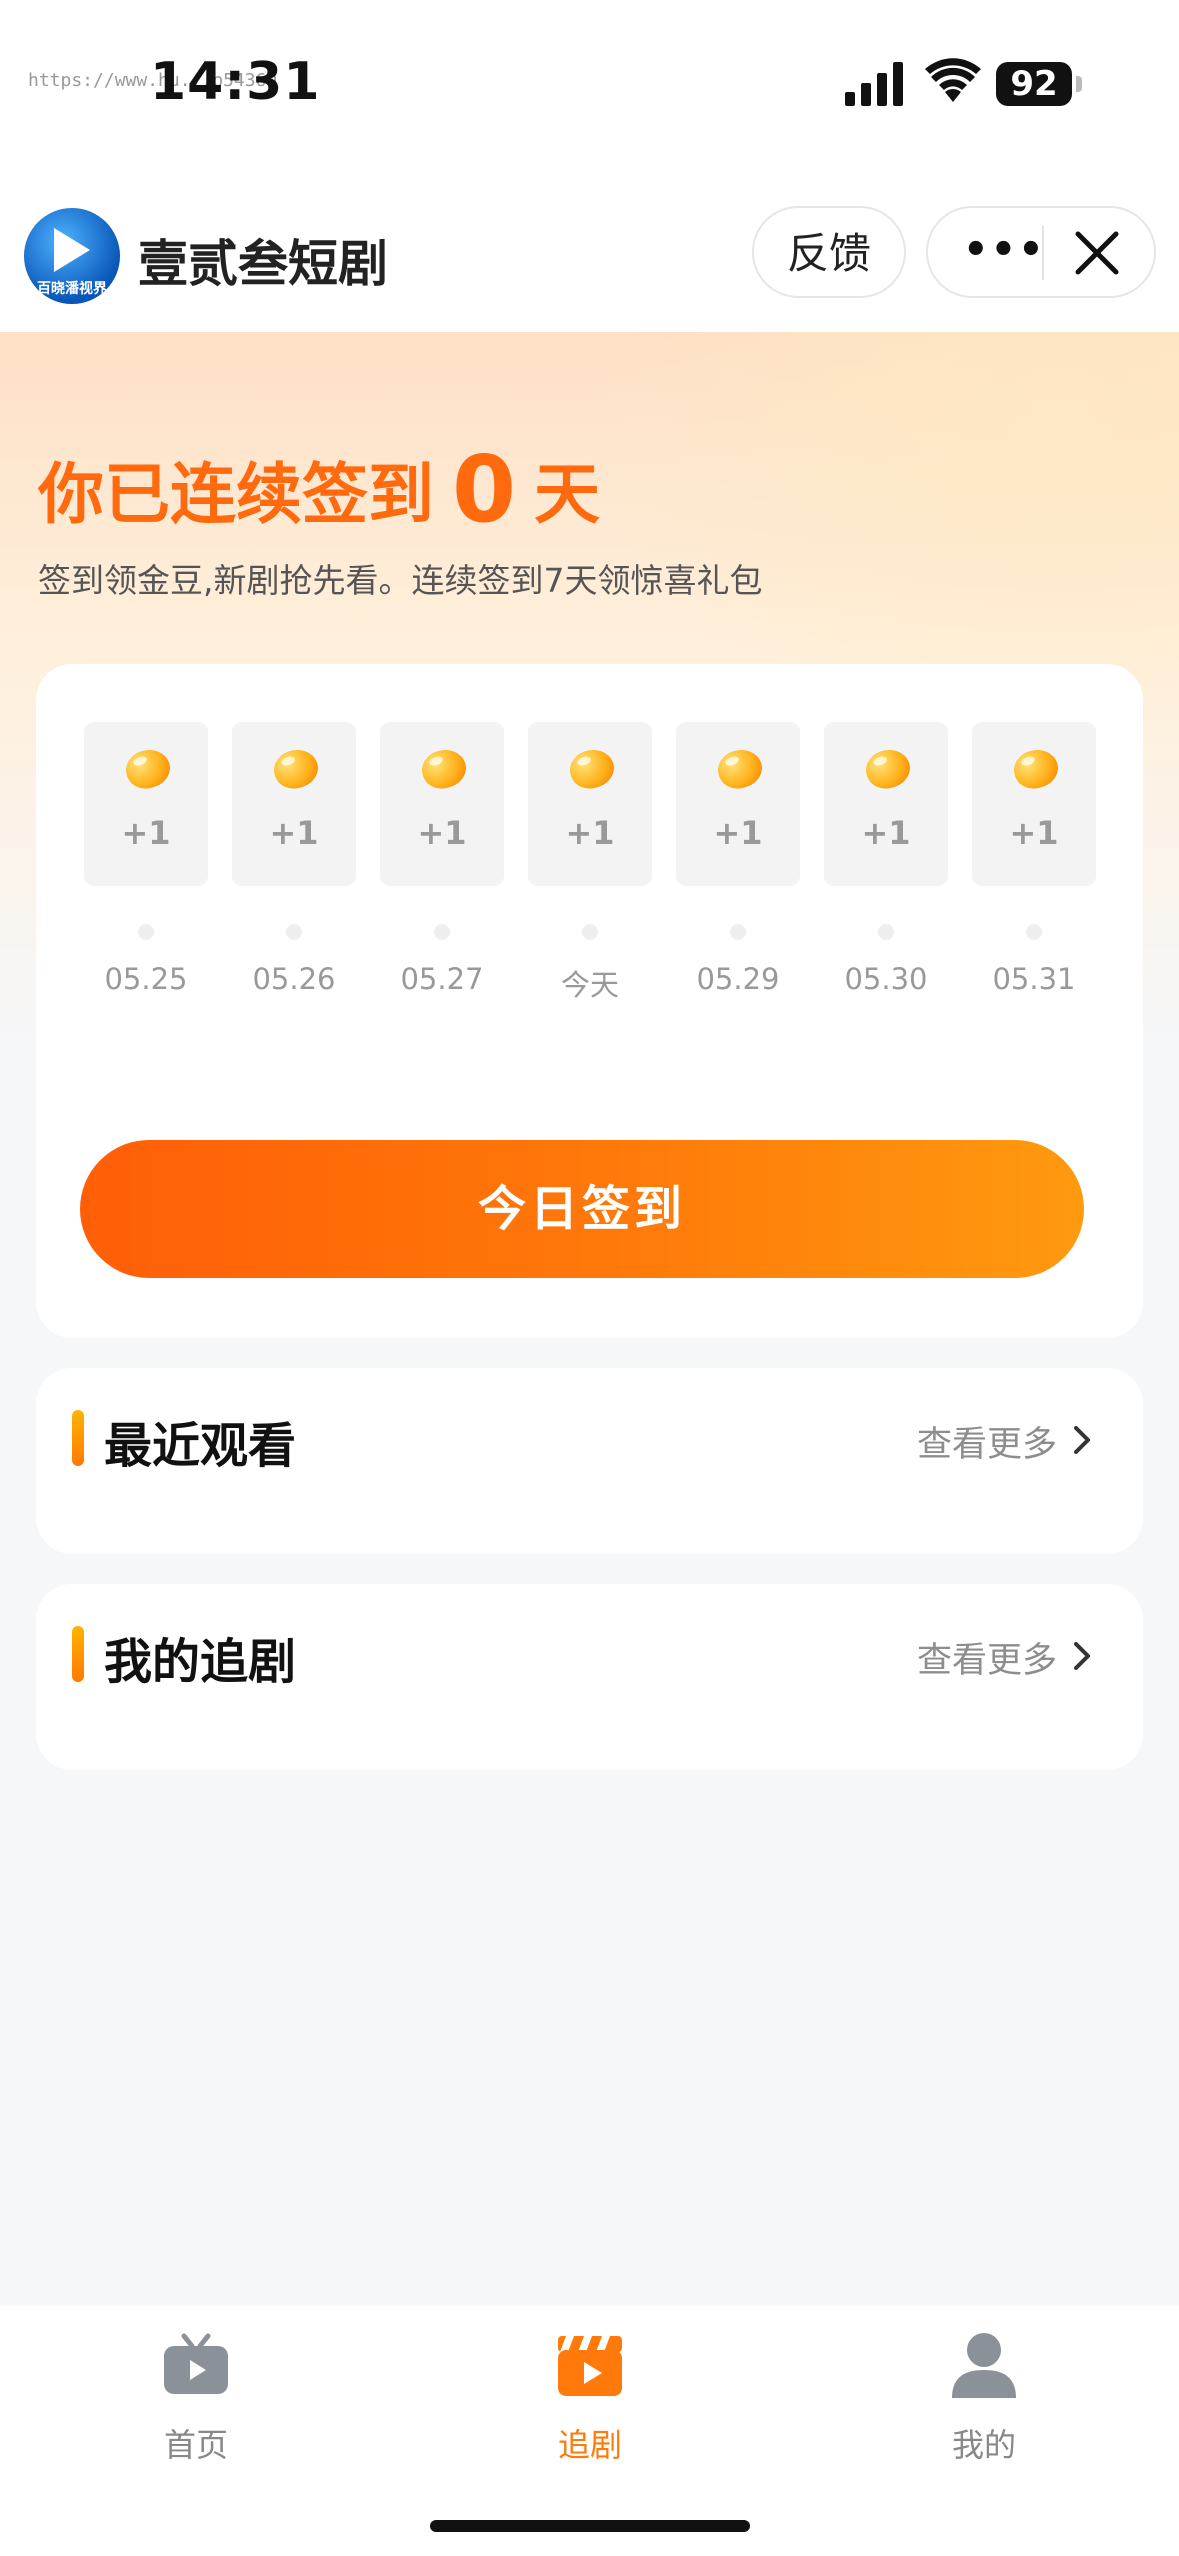 The height and width of the screenshot is (2556, 1179). What do you see at coordinates (1034, 979) in the screenshot?
I see `checkin-date: 05.31` at bounding box center [1034, 979].